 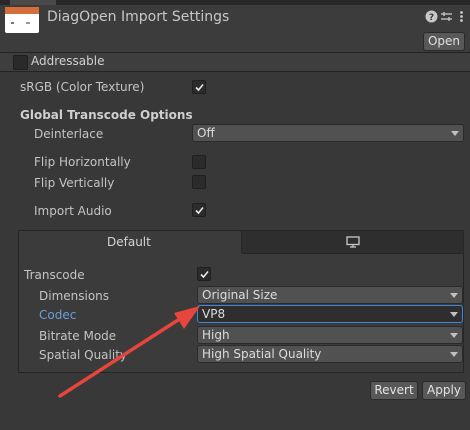 I want to click on tab-default-label: Default, so click(x=129, y=242).